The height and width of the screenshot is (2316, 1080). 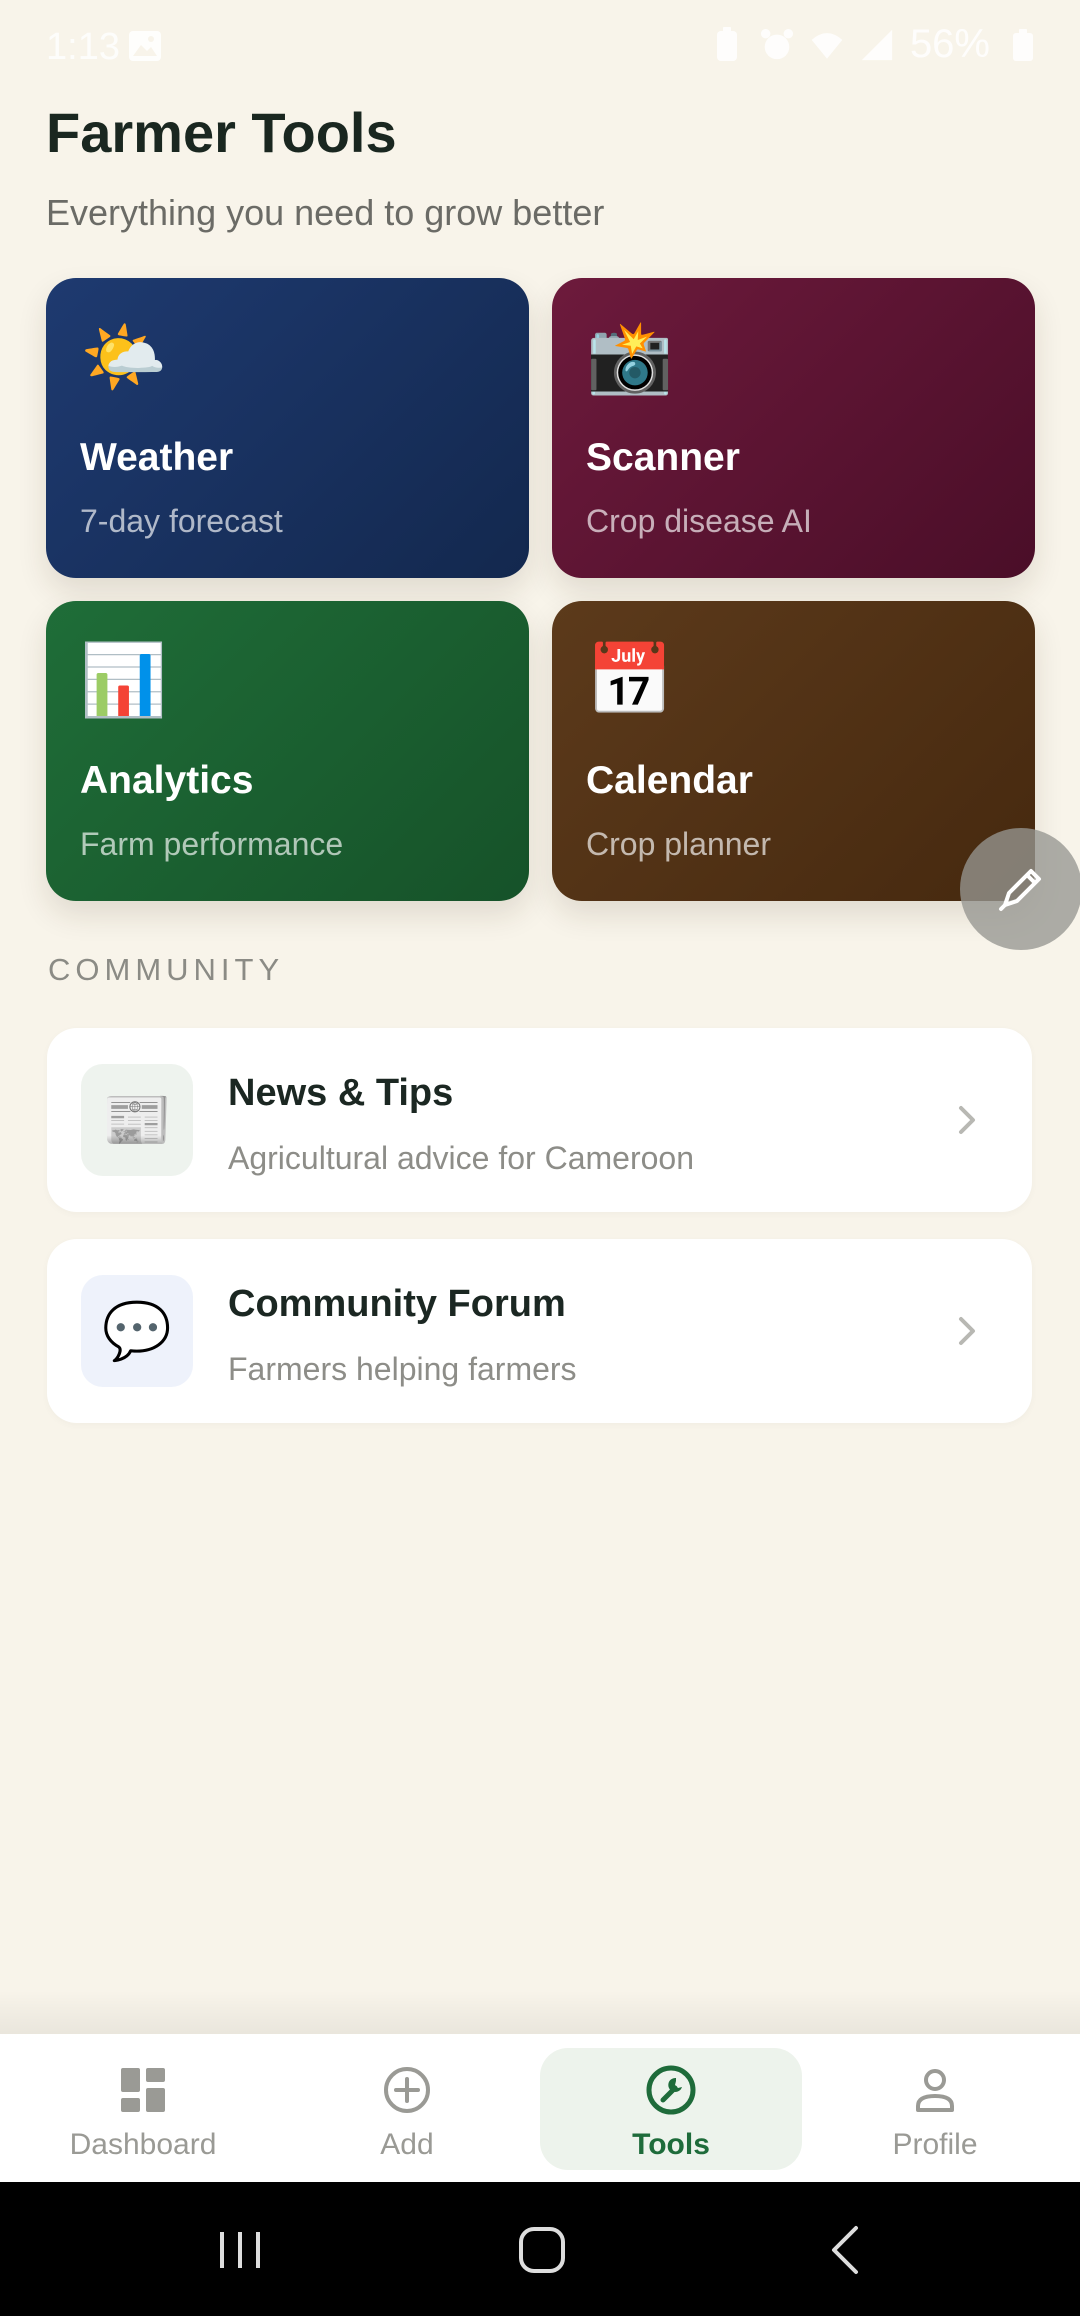 I want to click on forum-icon-box: 💬, so click(x=137, y=1331).